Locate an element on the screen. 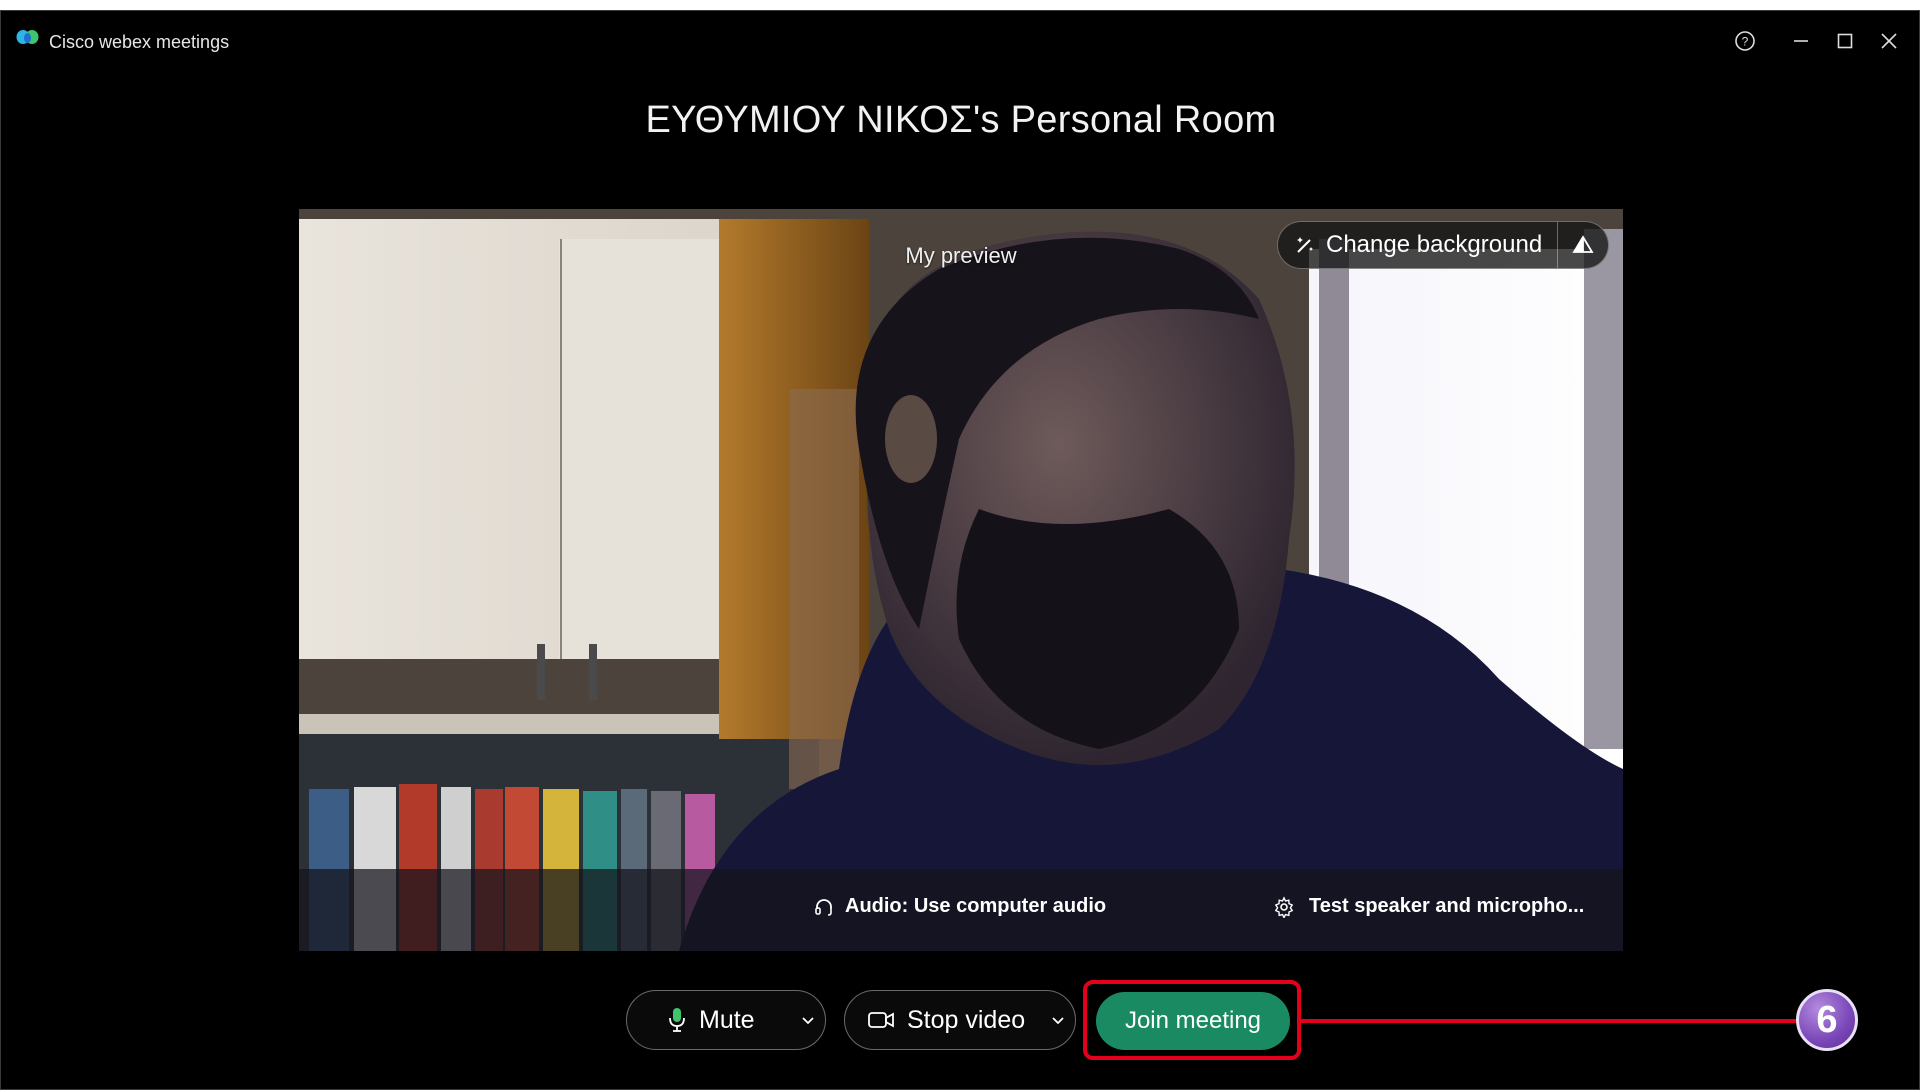 The width and height of the screenshot is (1920, 1090). microphone-icon is located at coordinates (677, 1020).